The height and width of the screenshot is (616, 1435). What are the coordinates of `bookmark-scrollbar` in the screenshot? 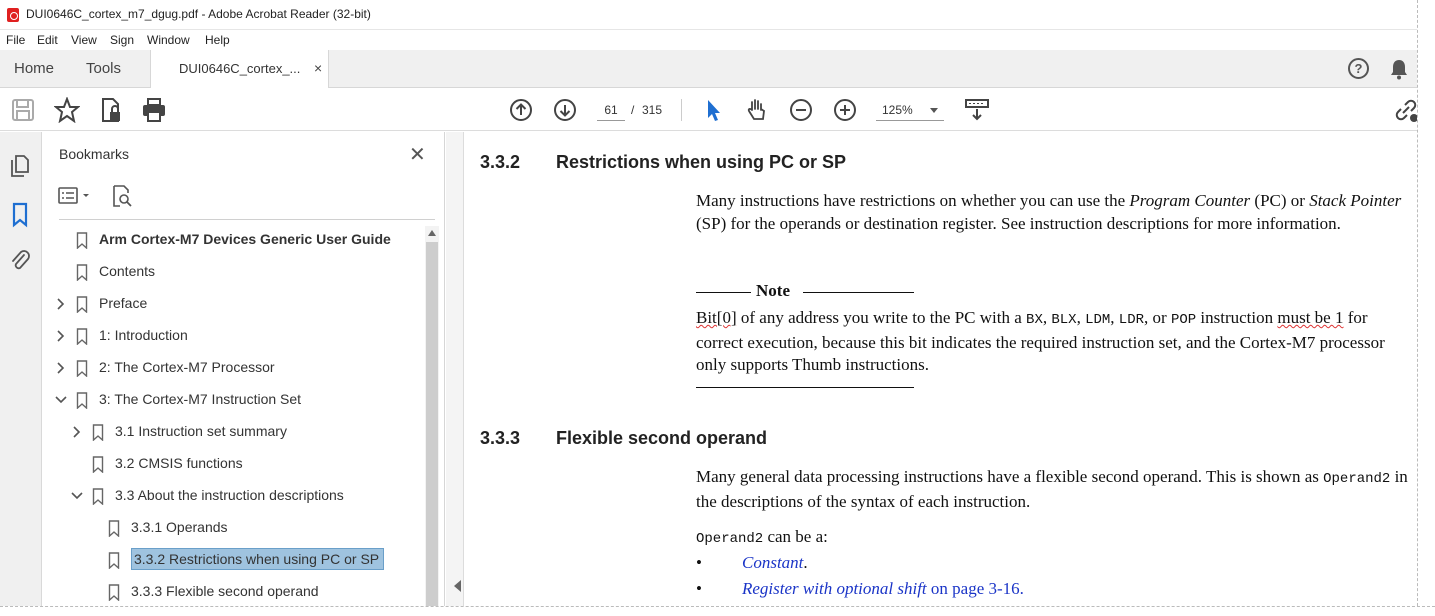 It's located at (432, 421).